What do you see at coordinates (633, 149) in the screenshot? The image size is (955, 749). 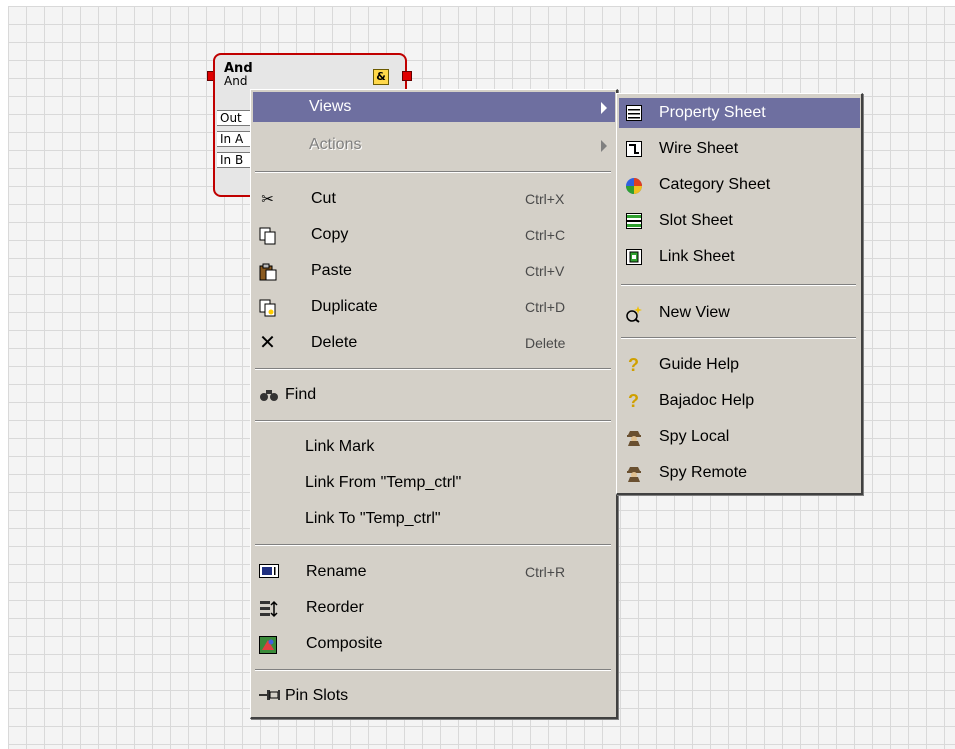 I see `wire-sheet-icon` at bounding box center [633, 149].